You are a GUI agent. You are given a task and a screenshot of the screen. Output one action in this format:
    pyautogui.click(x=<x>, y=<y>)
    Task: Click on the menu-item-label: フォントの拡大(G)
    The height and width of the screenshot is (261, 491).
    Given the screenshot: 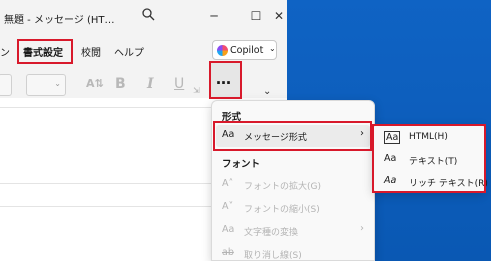 What is the action you would take?
    pyautogui.click(x=282, y=187)
    